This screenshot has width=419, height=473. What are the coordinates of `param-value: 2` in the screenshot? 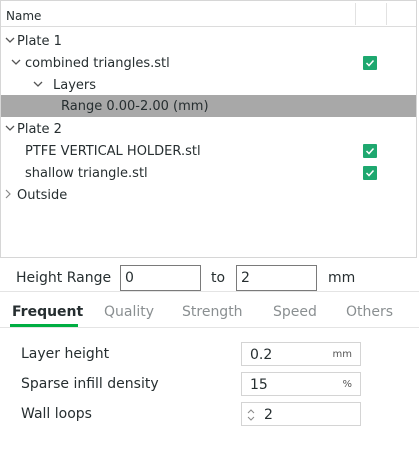 It's located at (268, 415).